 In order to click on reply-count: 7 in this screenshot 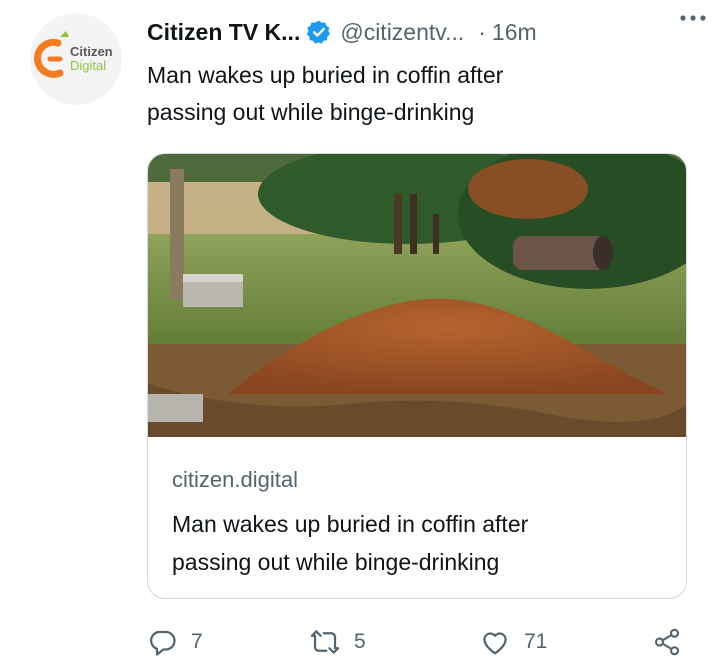, I will do `click(197, 641)`.